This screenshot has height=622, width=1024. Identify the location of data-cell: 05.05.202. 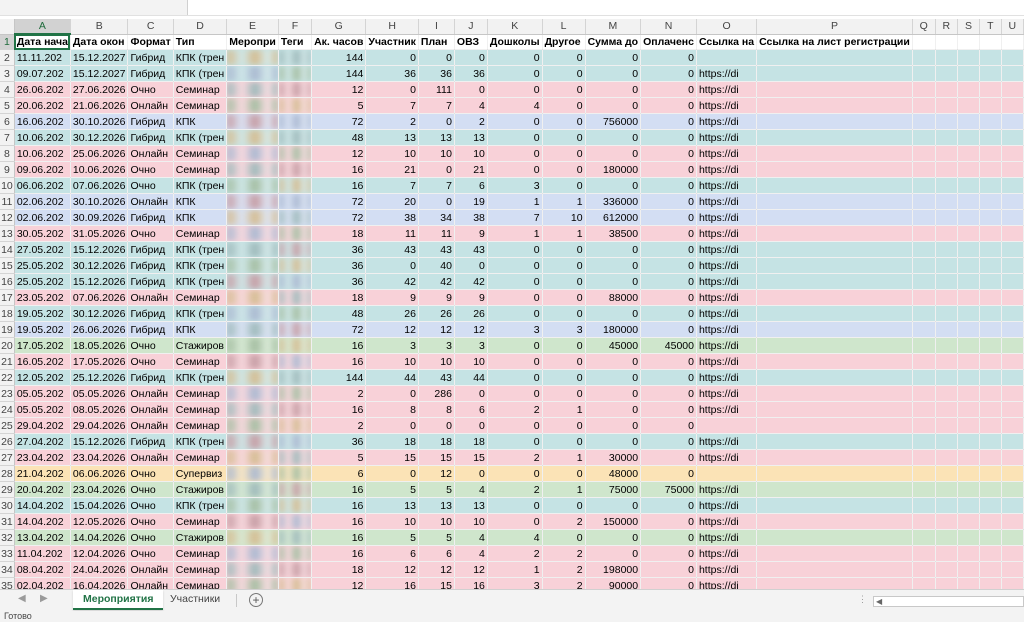
(42, 393).